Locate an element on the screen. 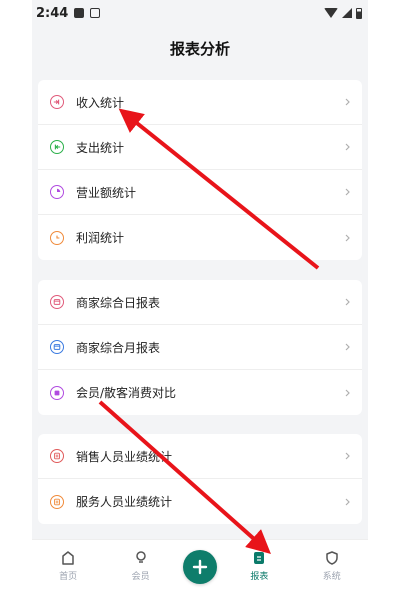 This screenshot has width=400, height=600. menu-item-label: 利润统计 is located at coordinates (100, 238).